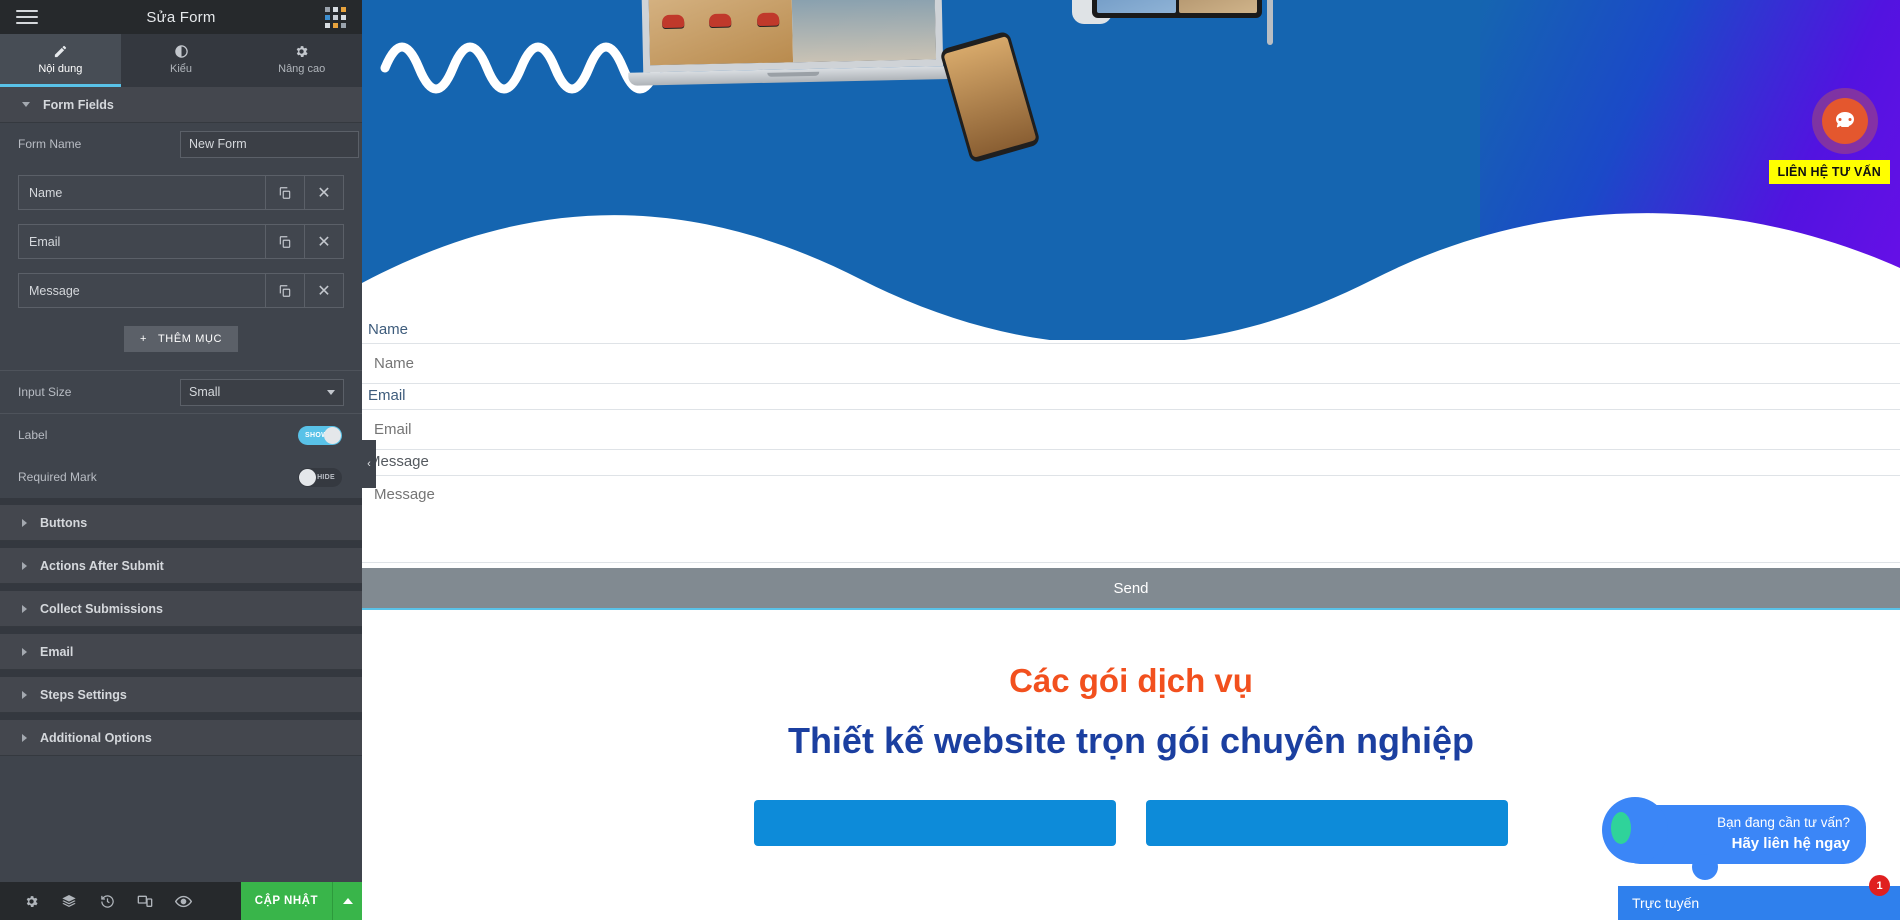  I want to click on tab-nang-cao: Nâng cao, so click(301, 60).